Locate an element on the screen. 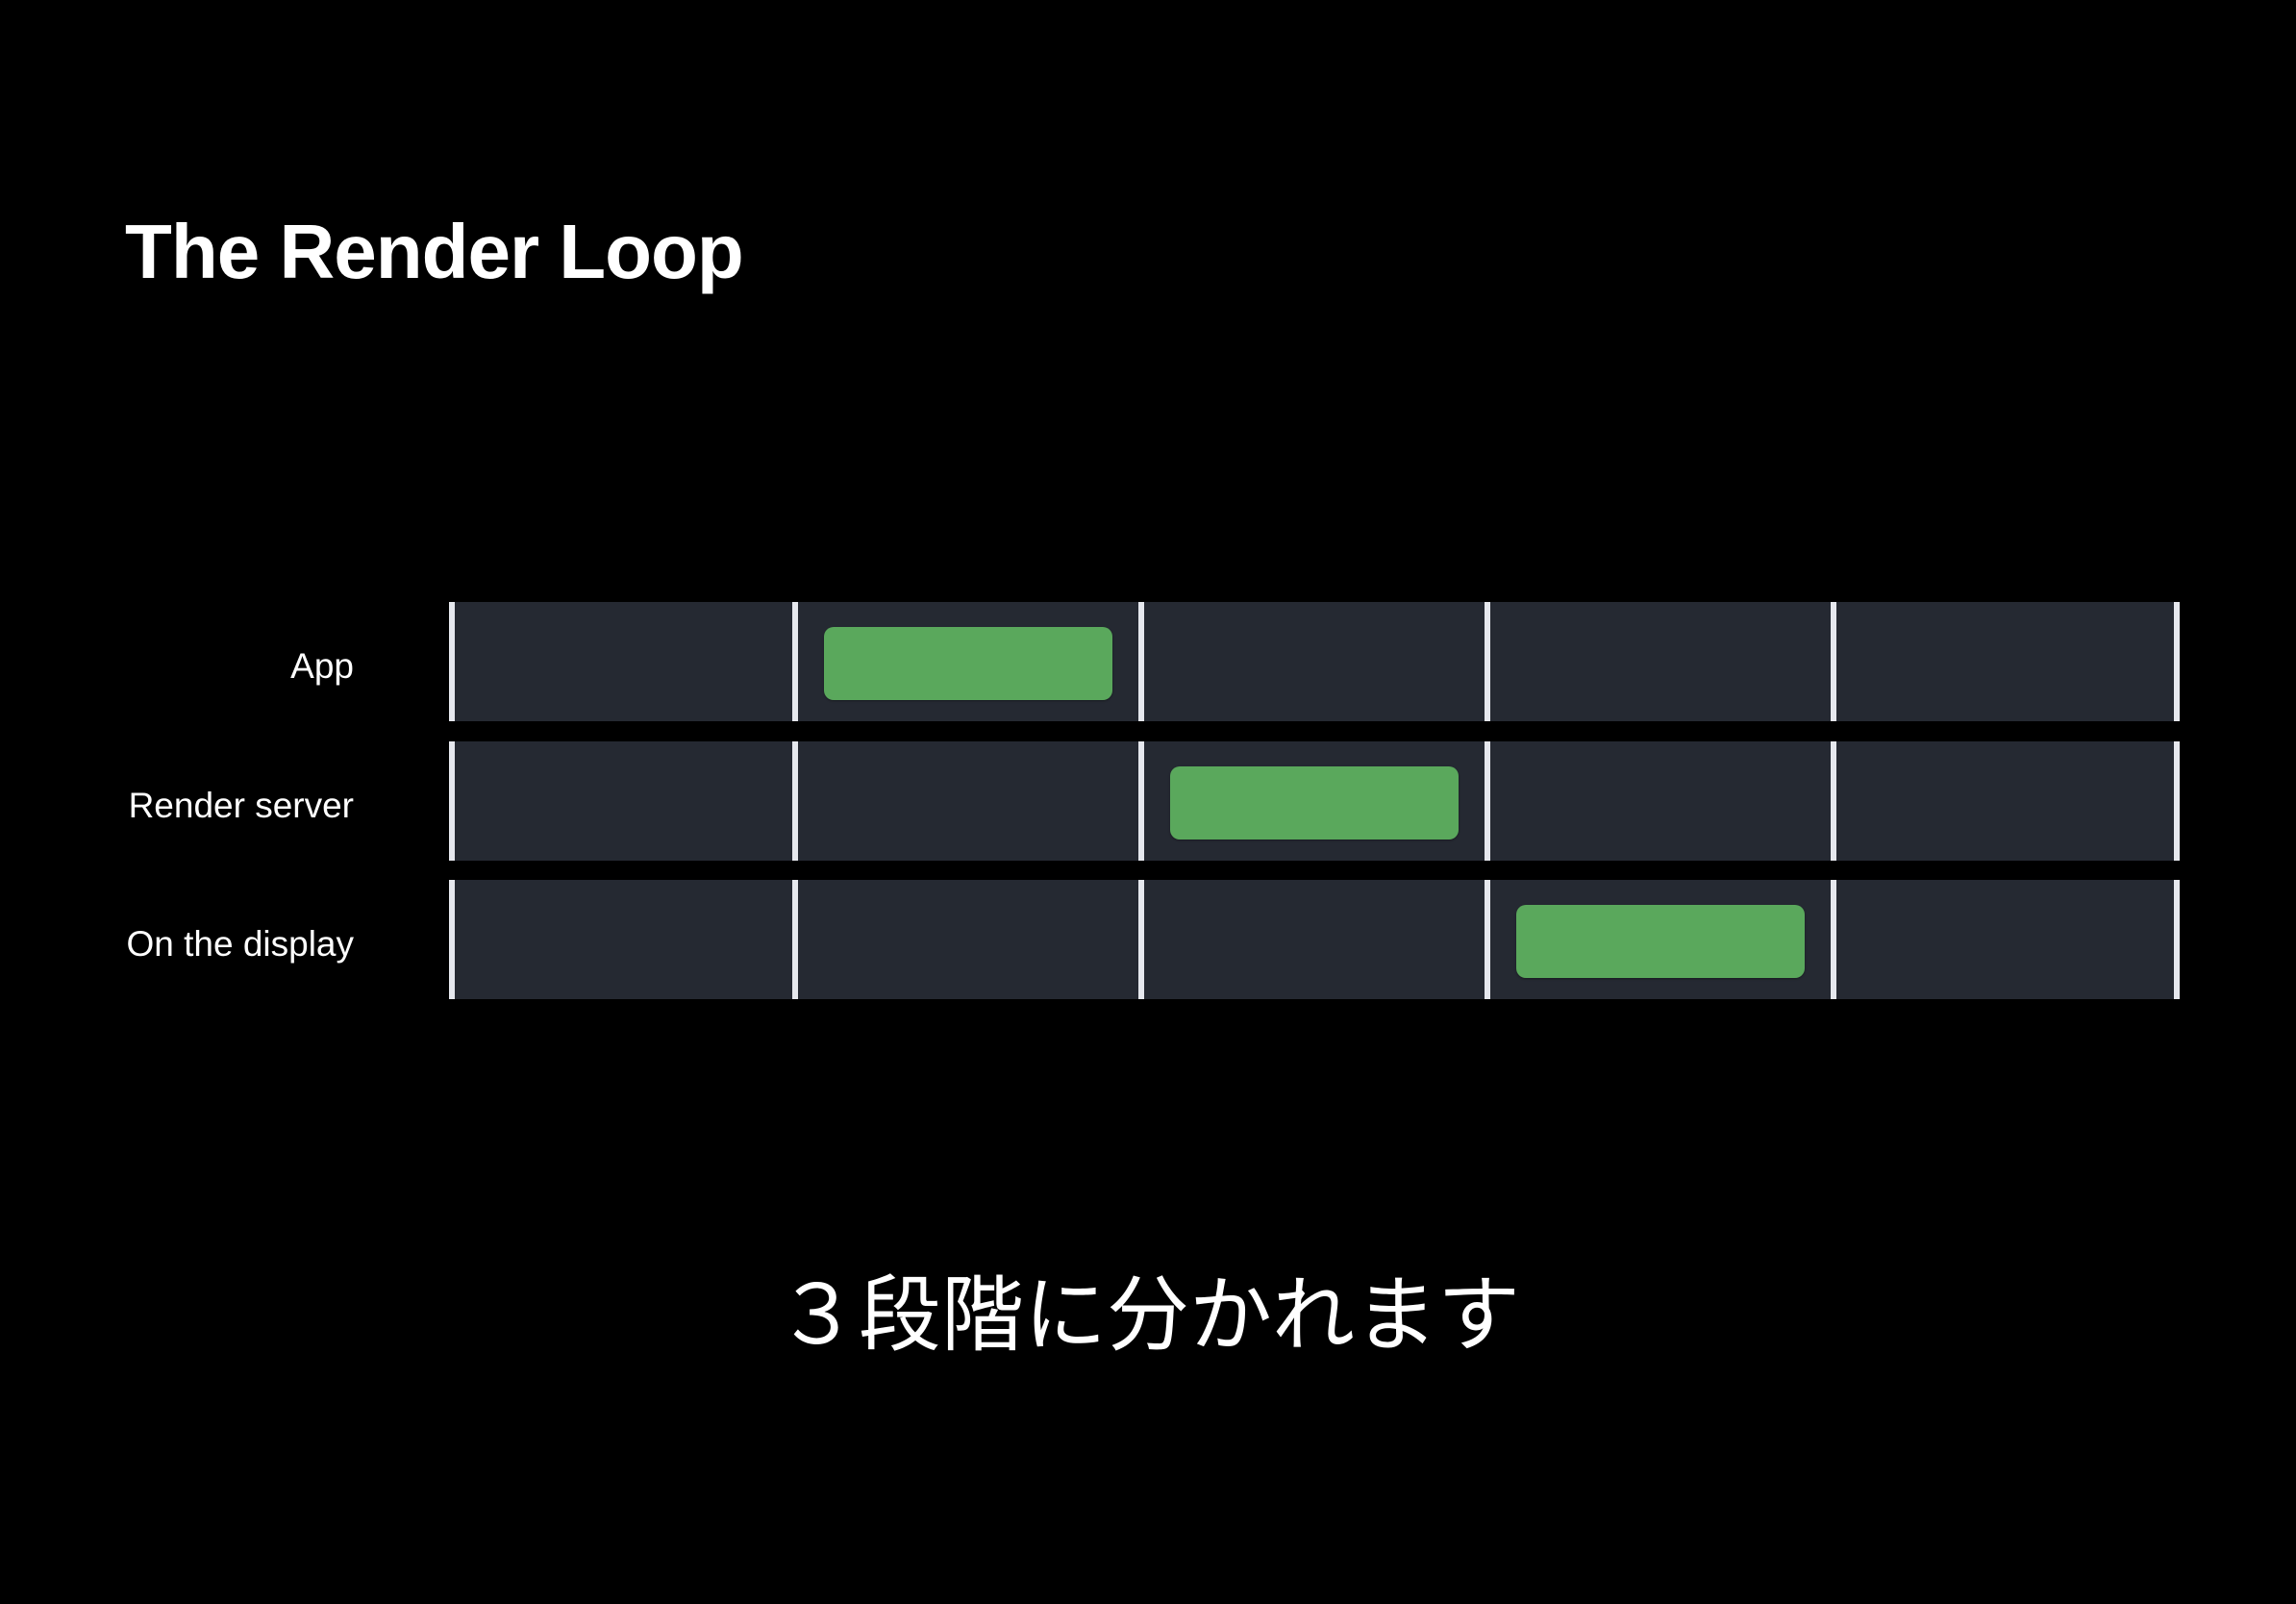 Image resolution: width=2296 pixels, height=1604 pixels. lane-render-server is located at coordinates (1314, 801).